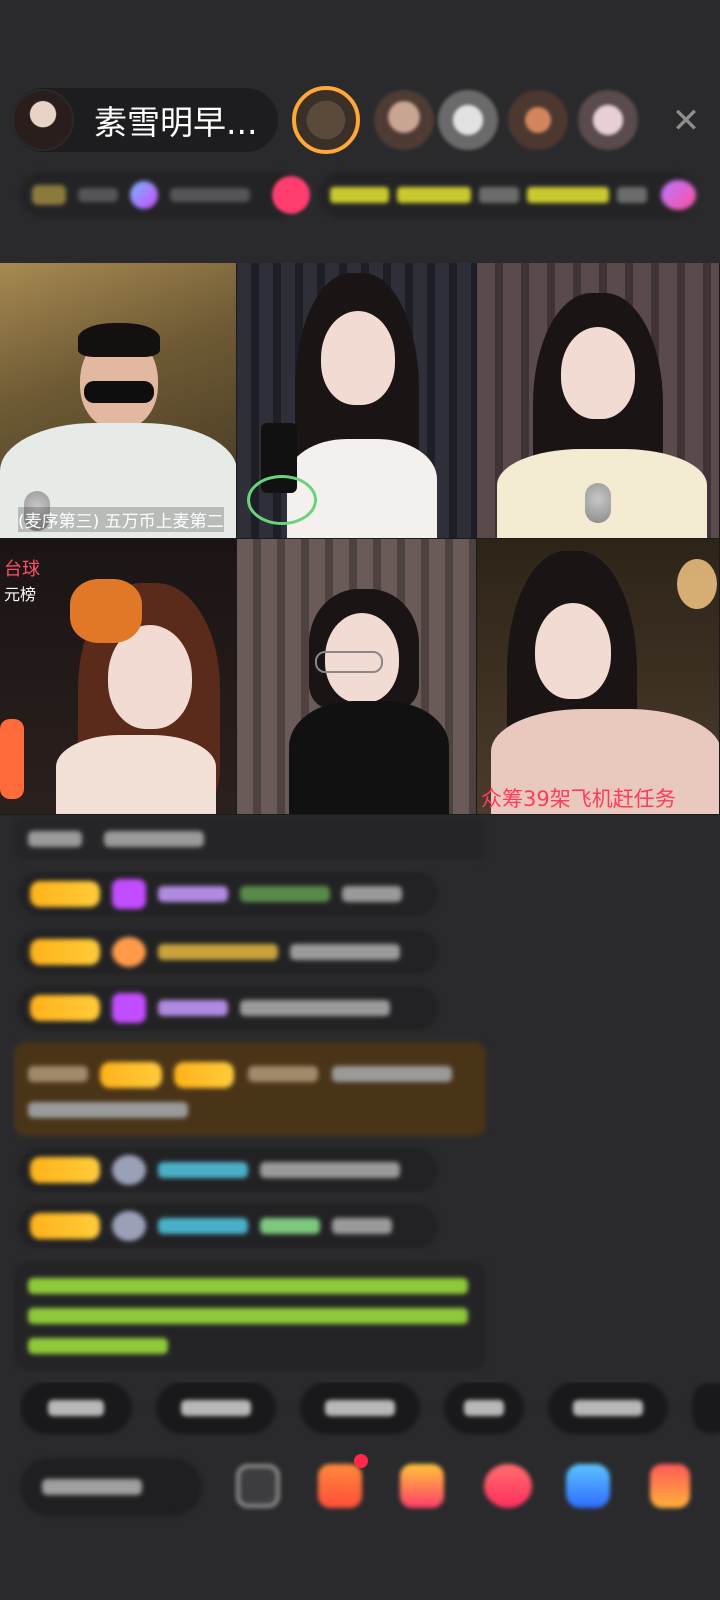 The image size is (720, 1600). I want to click on chat-announcement, so click(250, 1316).